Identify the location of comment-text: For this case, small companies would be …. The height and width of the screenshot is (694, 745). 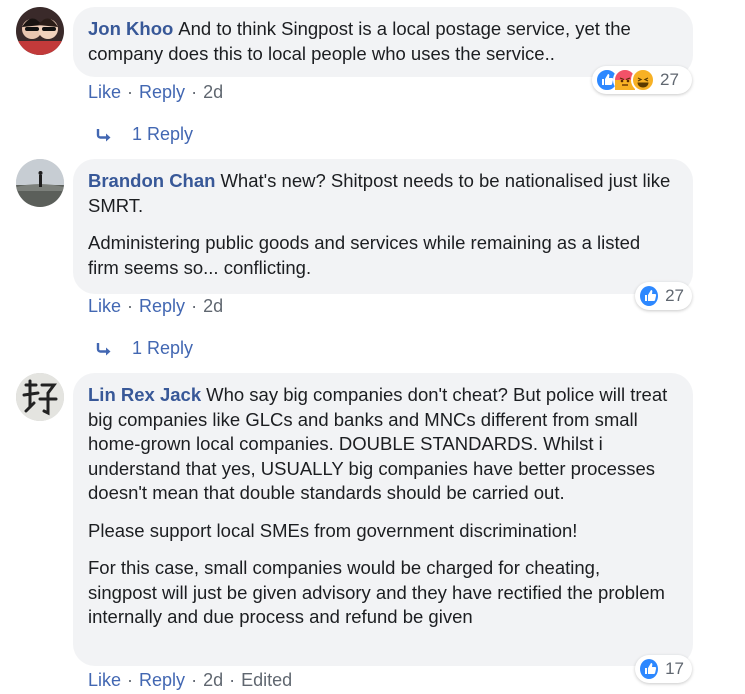
(376, 592).